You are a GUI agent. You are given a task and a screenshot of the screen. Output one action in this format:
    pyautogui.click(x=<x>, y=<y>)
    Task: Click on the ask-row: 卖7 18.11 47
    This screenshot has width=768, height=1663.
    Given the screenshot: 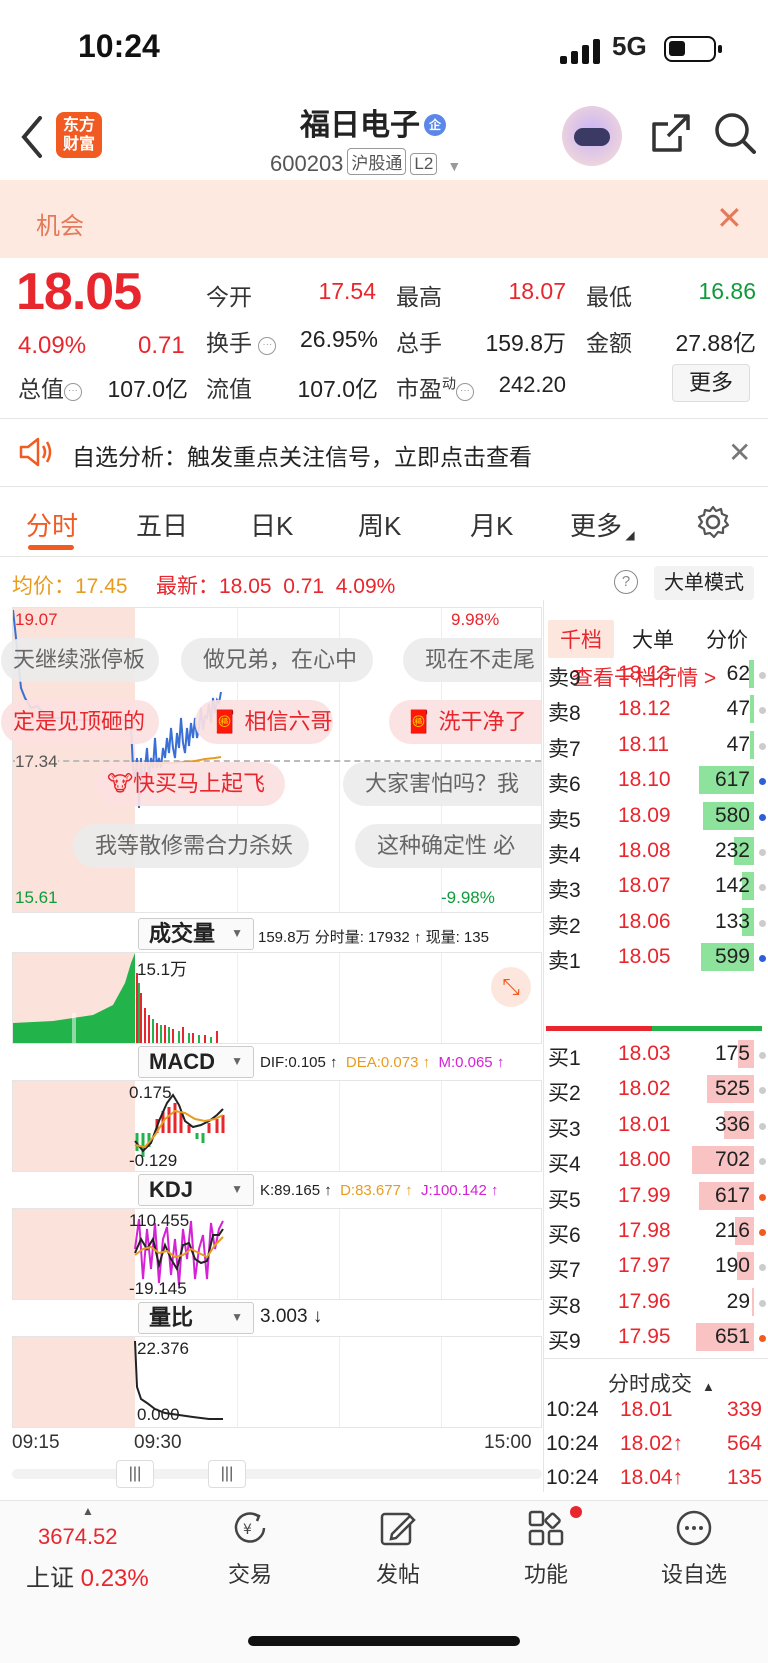 What is the action you would take?
    pyautogui.click(x=657, y=746)
    